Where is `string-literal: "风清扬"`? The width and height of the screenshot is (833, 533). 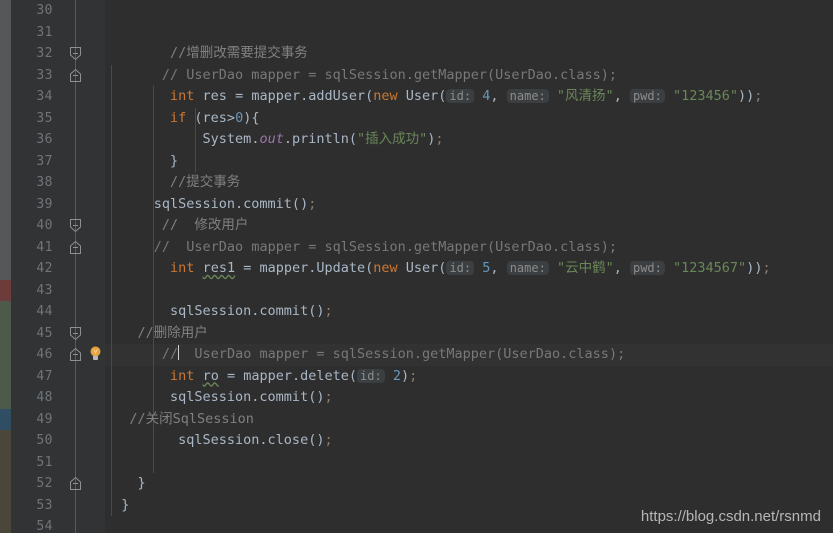
string-literal: "风清扬" is located at coordinates (585, 96).